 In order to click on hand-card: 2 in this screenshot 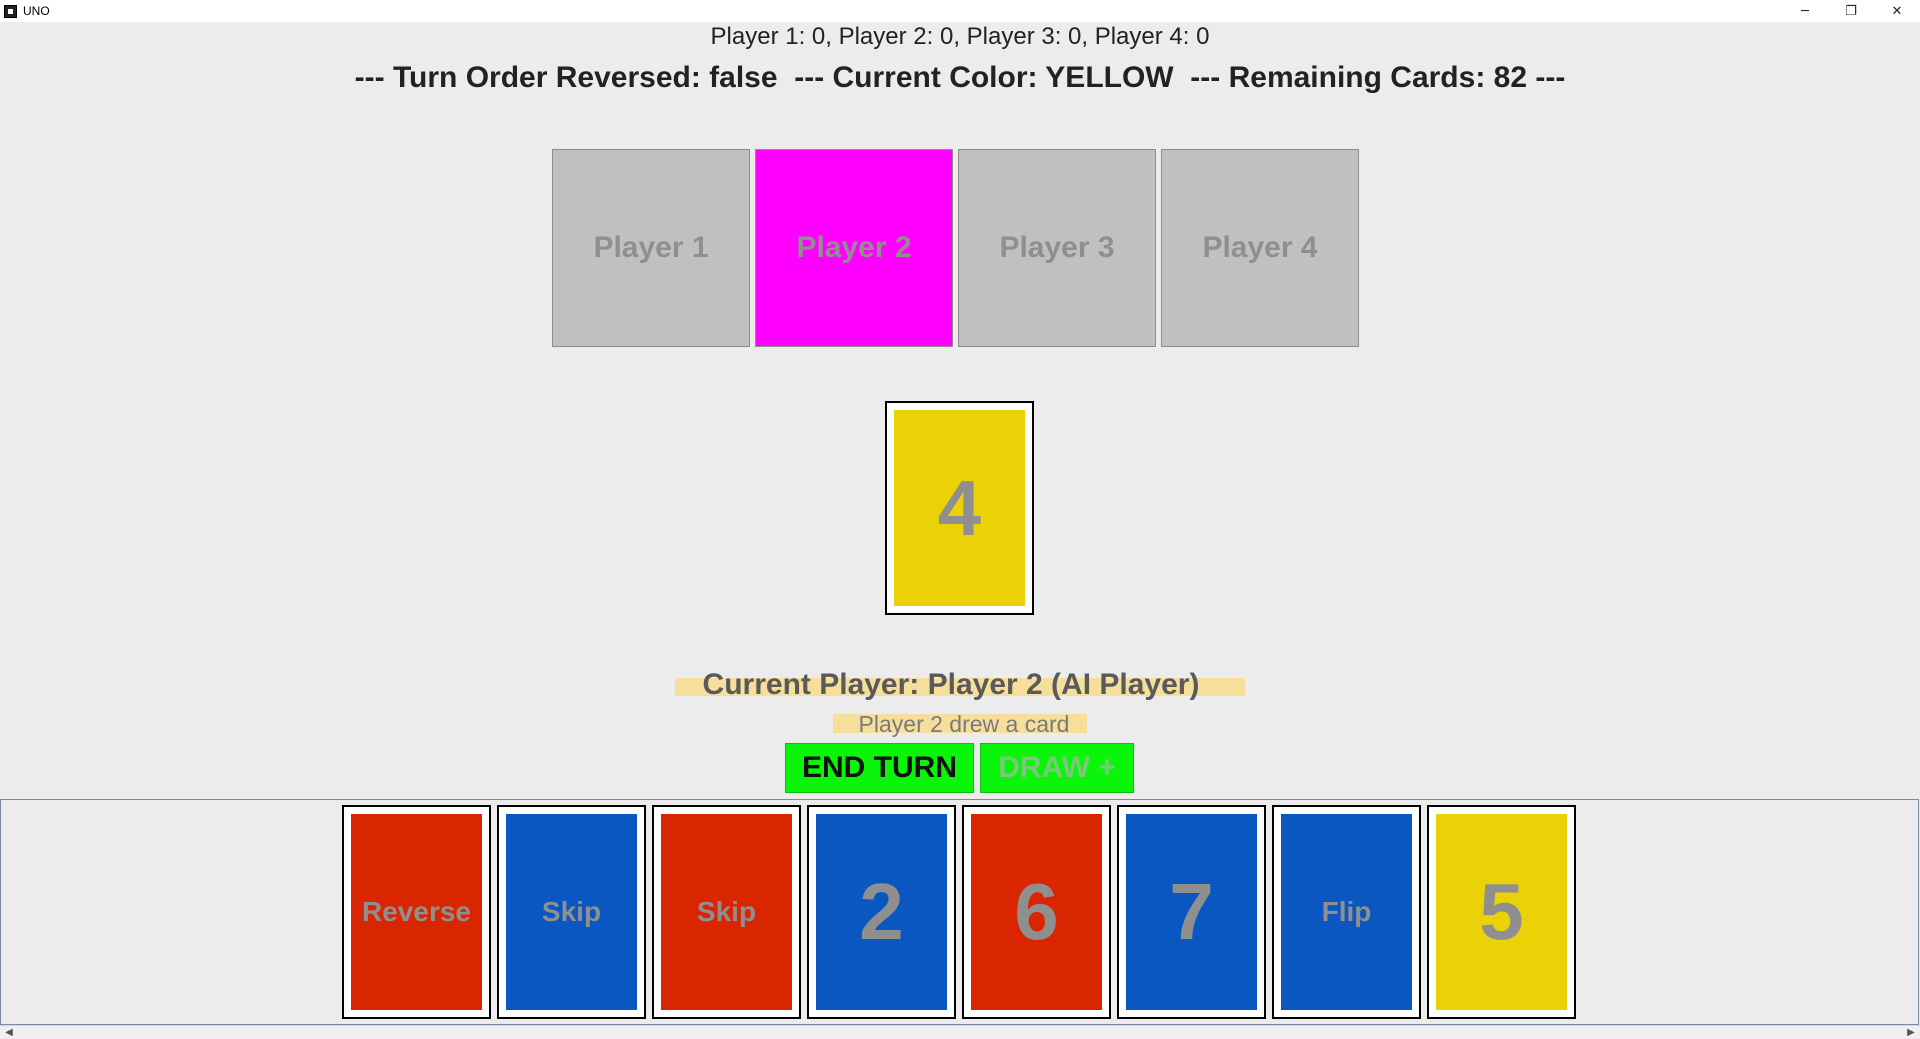, I will do `click(881, 912)`.